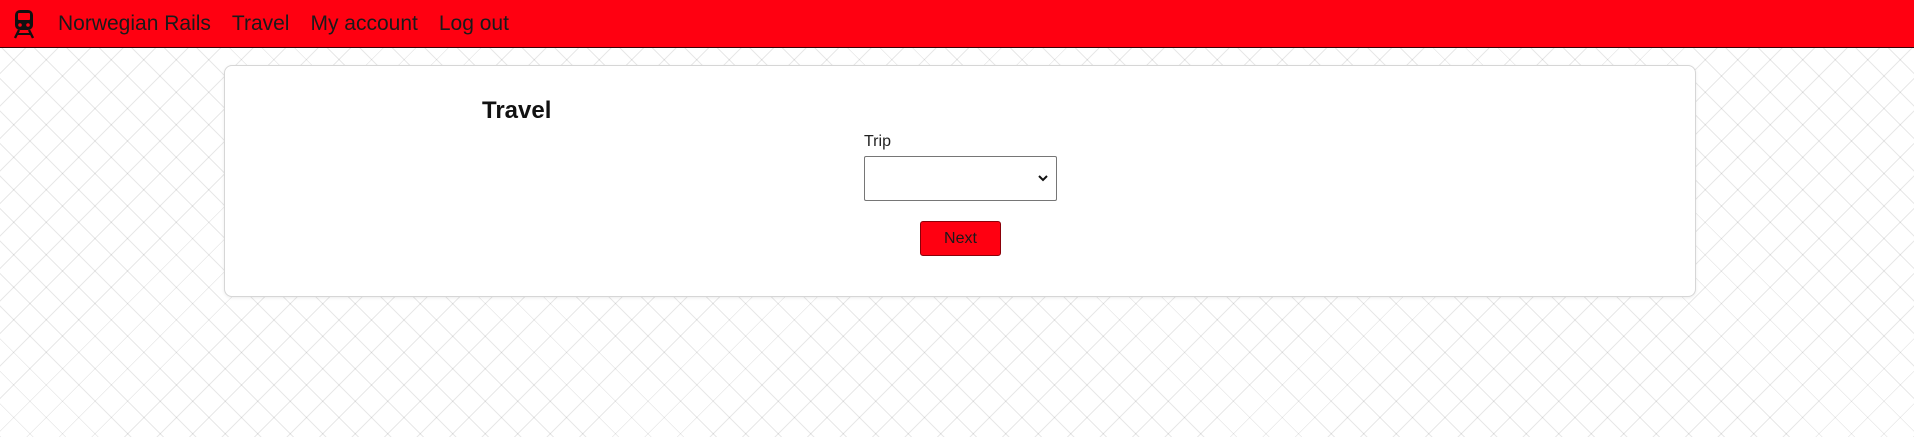 This screenshot has width=1914, height=437. I want to click on nav-link-travel: Travel, so click(261, 24).